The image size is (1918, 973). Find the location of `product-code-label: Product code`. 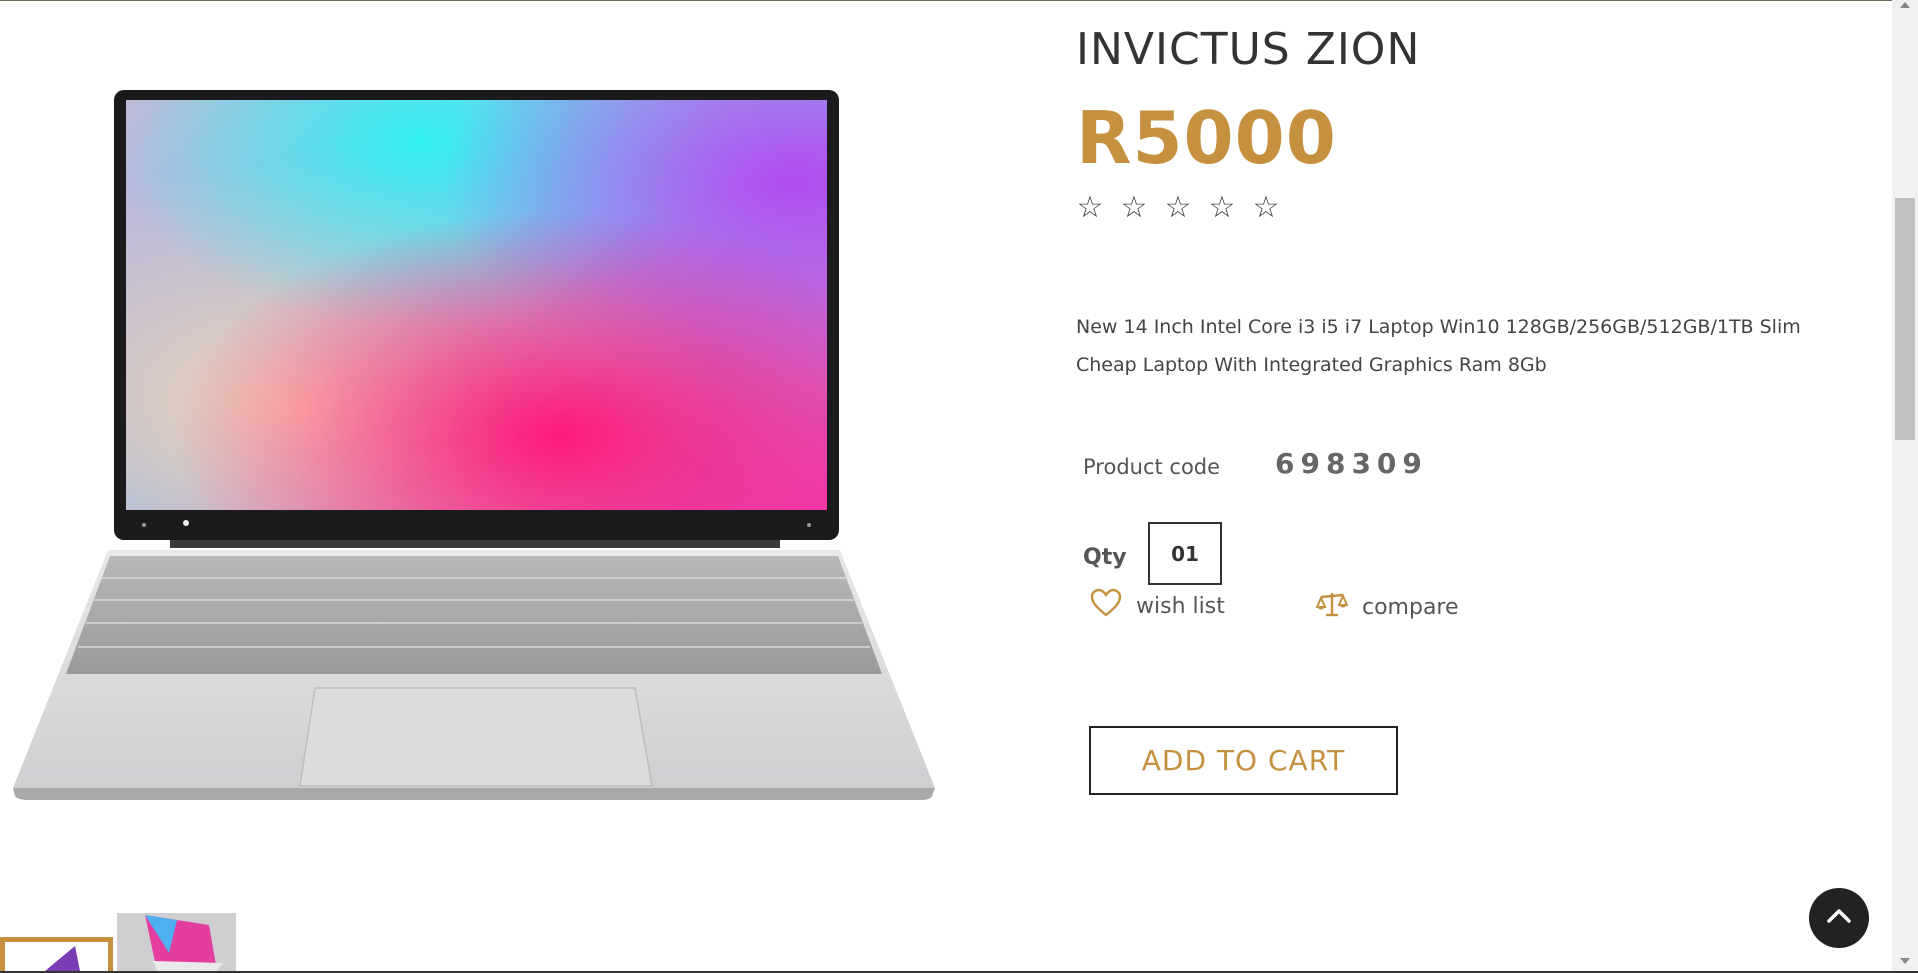

product-code-label: Product code is located at coordinates (1152, 467).